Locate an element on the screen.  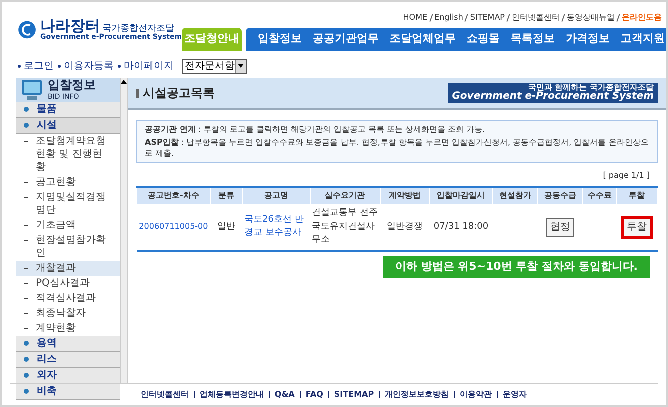
banner-english: Government e-Procurement System is located at coordinates (553, 97).